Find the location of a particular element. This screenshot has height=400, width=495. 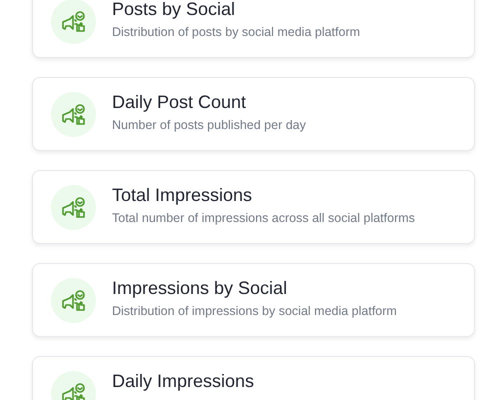

card-title: Total Impressions is located at coordinates (183, 195).